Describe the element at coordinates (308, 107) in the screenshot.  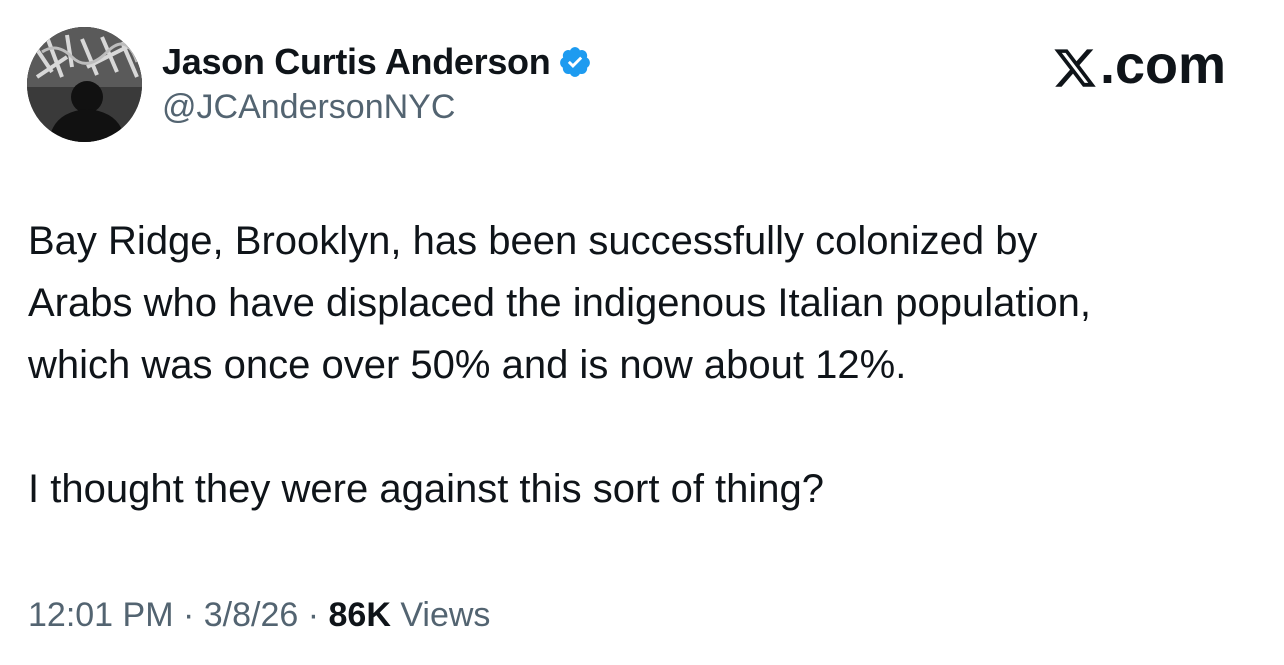
I see `author-handle: @JCAndersonNYC` at that location.